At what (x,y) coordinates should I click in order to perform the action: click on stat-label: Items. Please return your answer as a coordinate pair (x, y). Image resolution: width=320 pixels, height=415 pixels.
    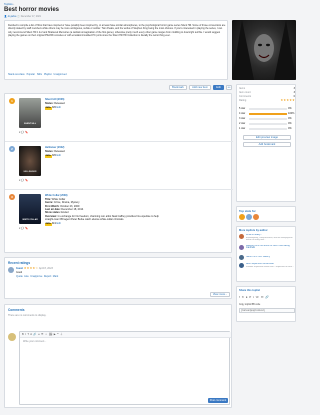
    Looking at the image, I should click on (242, 88).